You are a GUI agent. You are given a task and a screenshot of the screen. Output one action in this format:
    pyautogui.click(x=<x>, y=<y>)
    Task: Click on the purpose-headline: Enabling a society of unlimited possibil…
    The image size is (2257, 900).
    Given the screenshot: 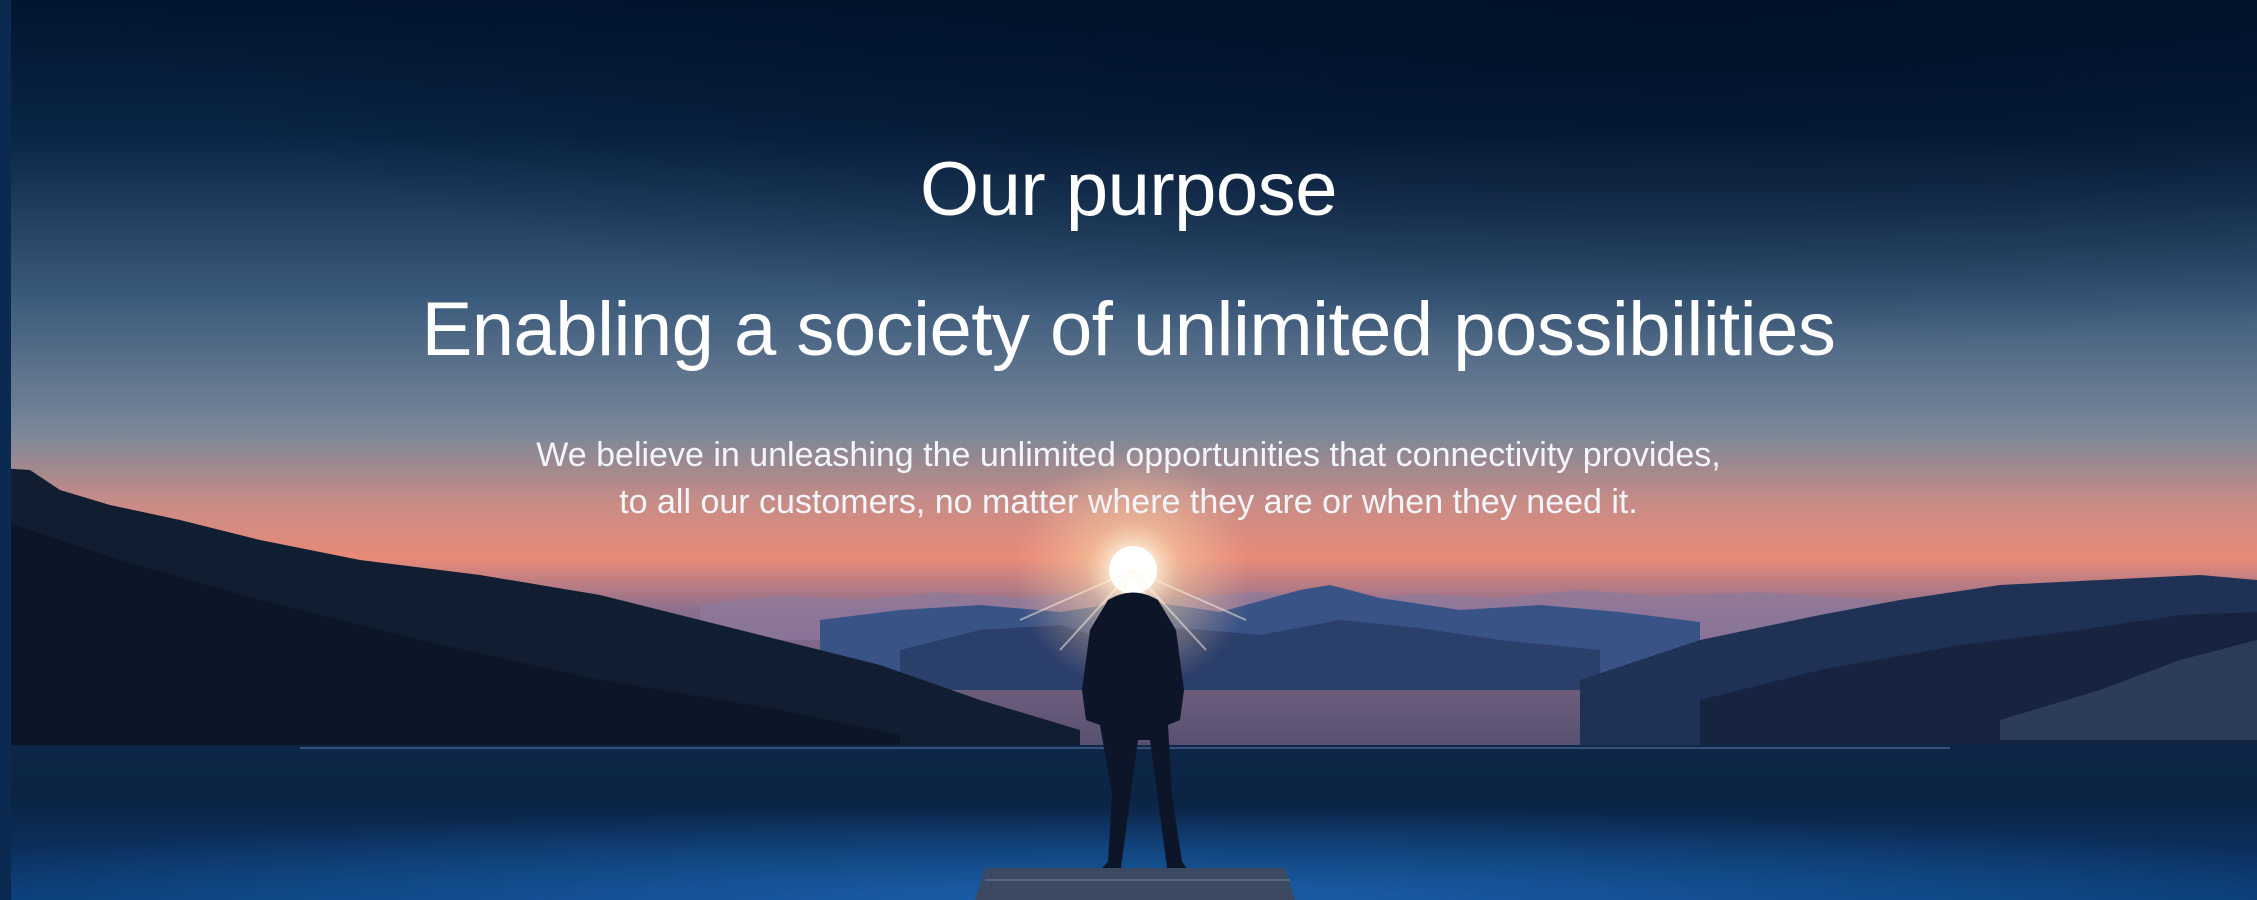 What is the action you would take?
    pyautogui.click(x=1128, y=329)
    